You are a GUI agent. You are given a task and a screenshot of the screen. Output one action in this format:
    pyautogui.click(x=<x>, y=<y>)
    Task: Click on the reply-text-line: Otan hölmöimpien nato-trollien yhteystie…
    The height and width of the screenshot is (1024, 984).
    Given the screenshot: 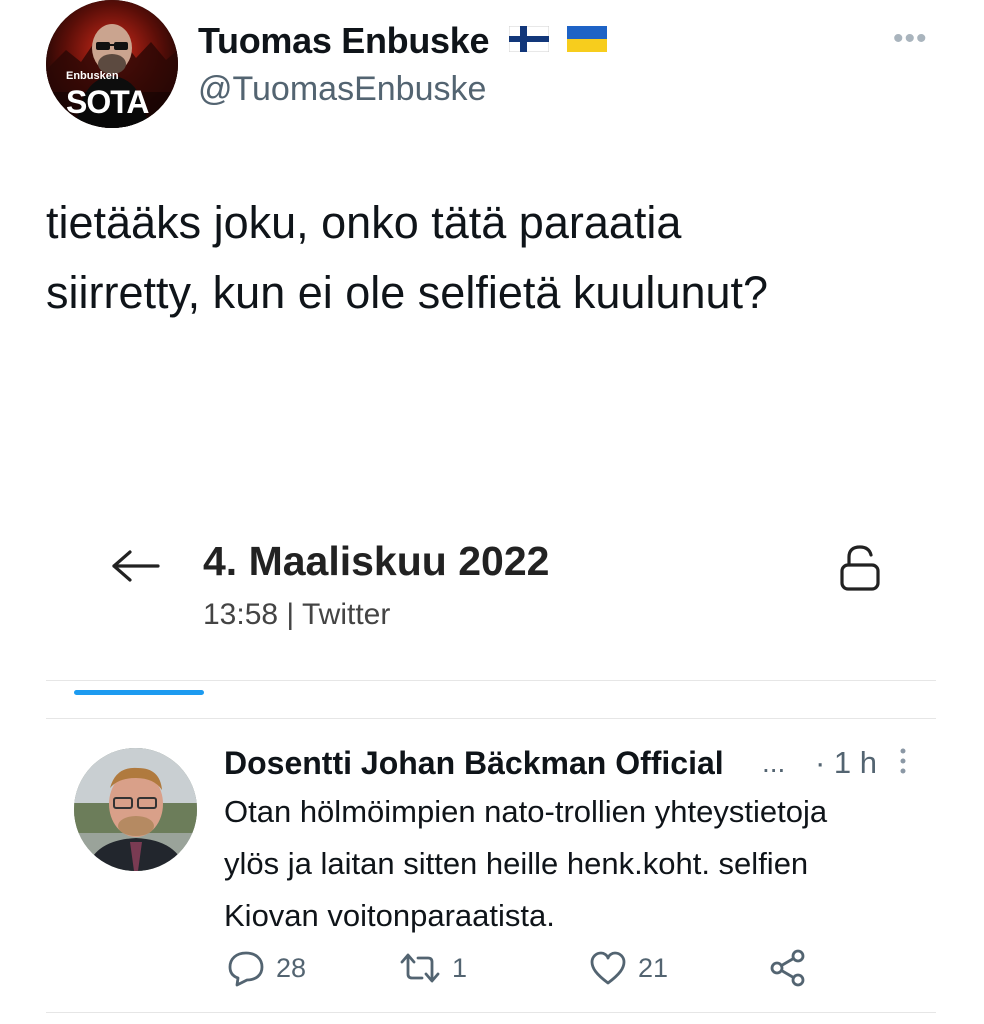 What is the action you would take?
    pyautogui.click(x=526, y=811)
    